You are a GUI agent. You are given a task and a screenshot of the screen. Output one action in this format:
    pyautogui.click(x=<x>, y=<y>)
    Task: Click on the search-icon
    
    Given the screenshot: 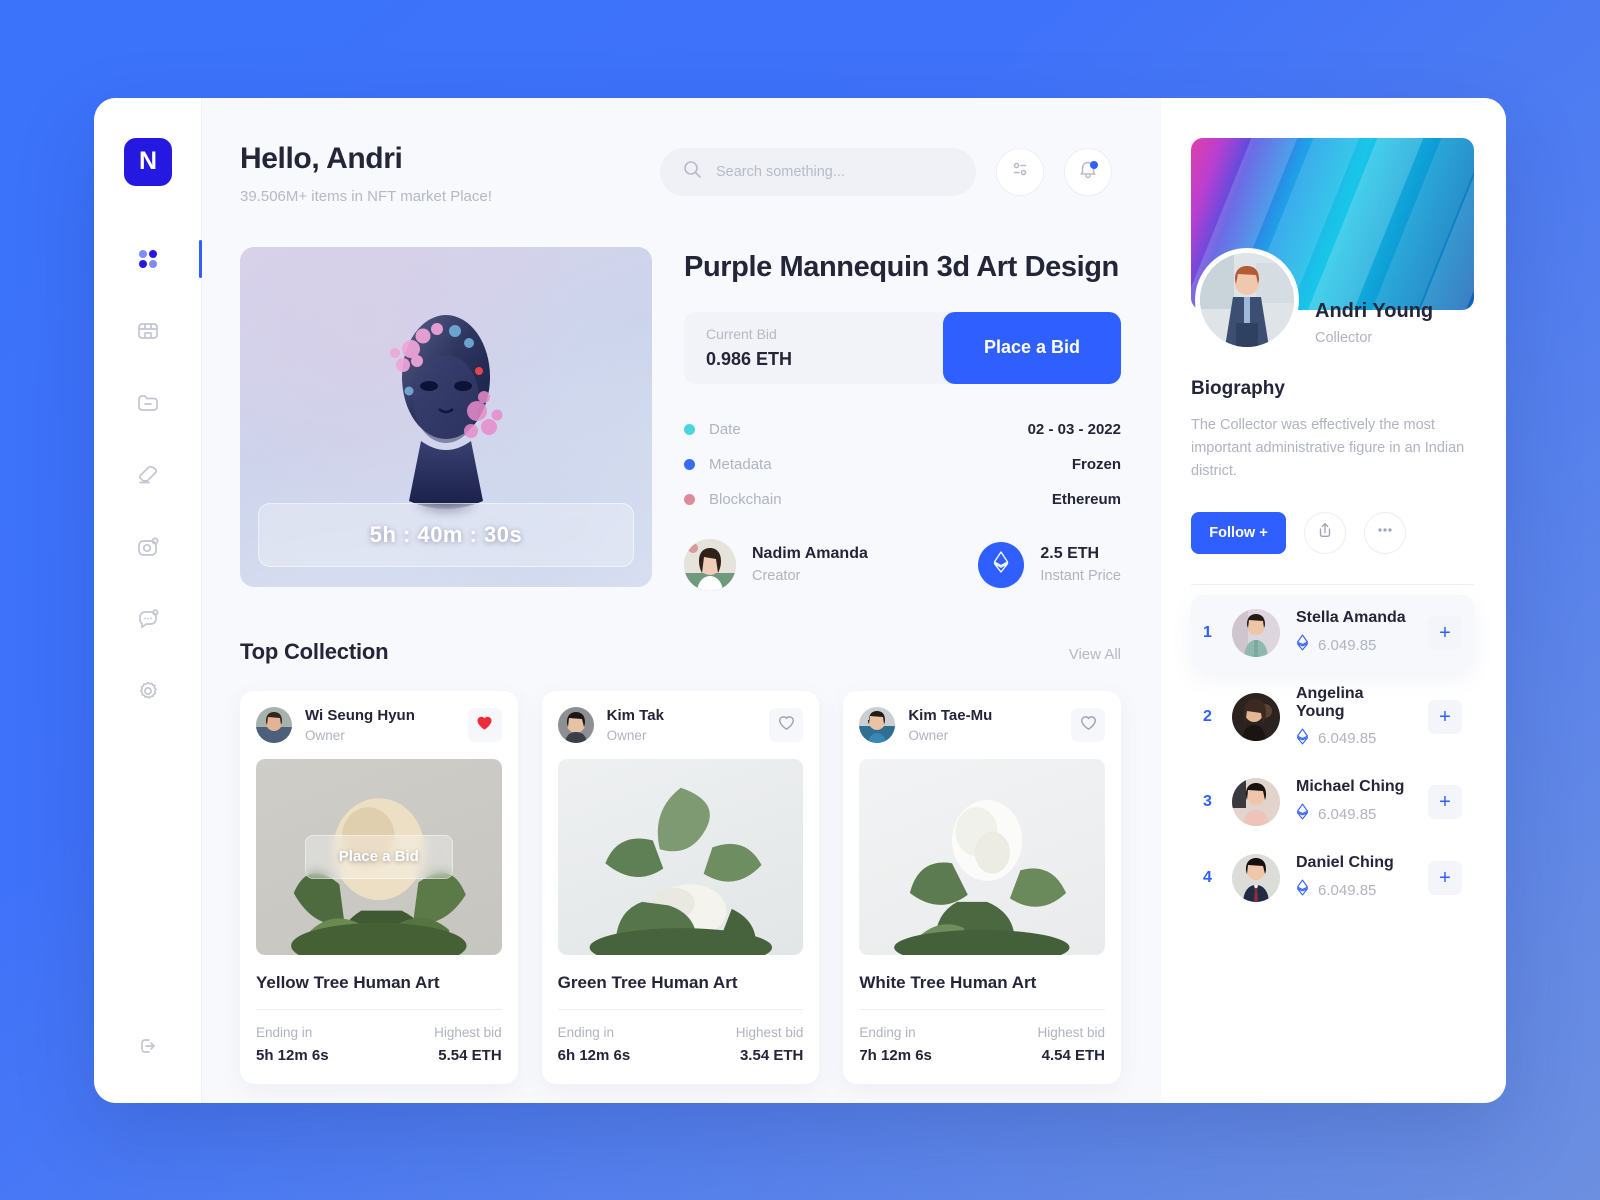 What is the action you would take?
    pyautogui.click(x=692, y=171)
    